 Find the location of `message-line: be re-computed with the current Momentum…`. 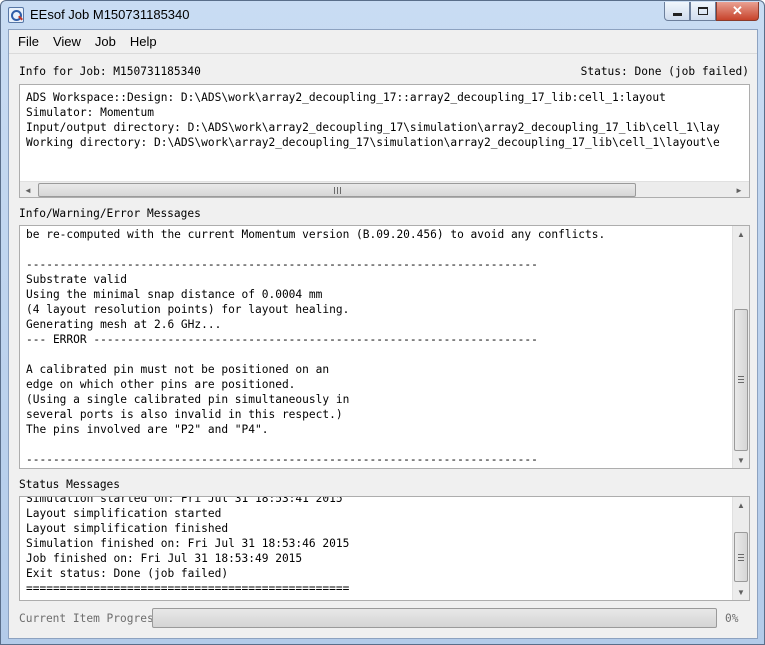

message-line: be re-computed with the current Momentum… is located at coordinates (316, 234).